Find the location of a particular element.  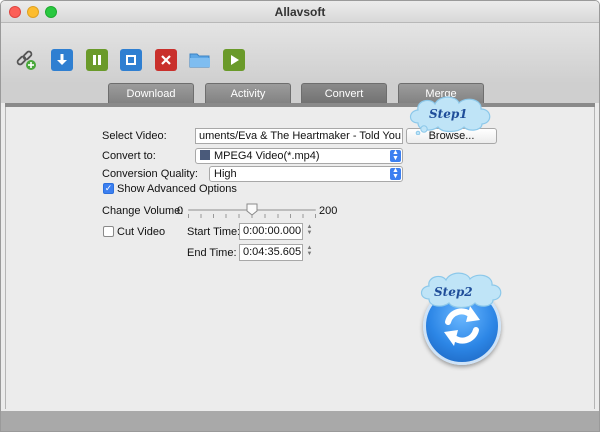

open-folder-button is located at coordinates (200, 60).